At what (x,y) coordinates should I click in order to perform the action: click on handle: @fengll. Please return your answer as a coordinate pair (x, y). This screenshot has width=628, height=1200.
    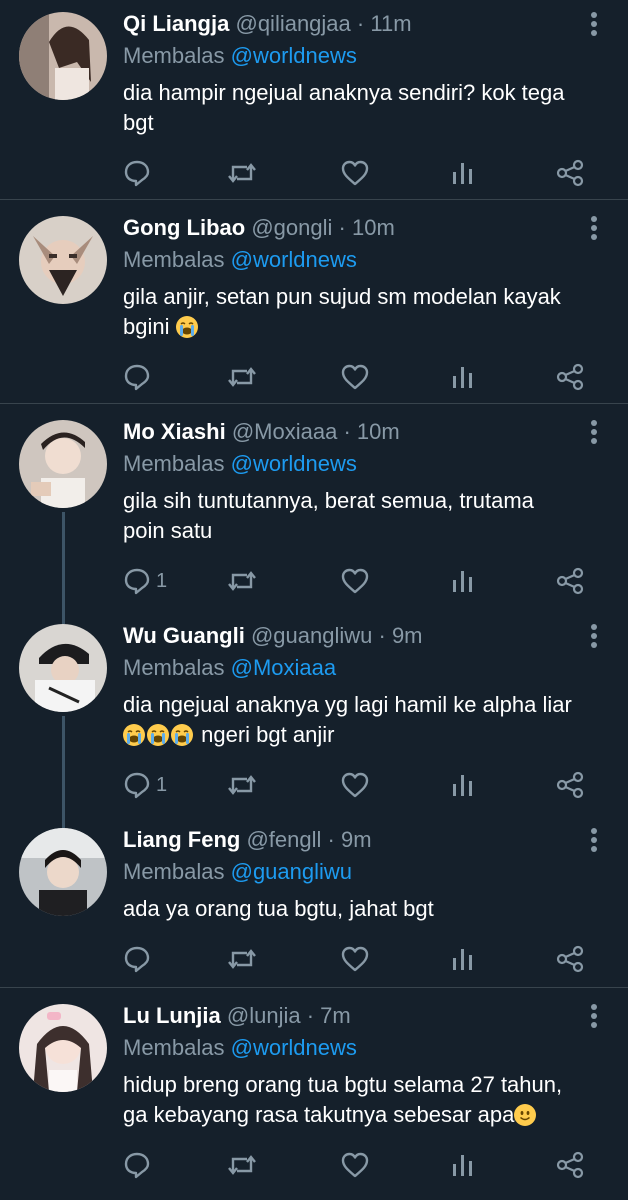
    Looking at the image, I should click on (283, 839).